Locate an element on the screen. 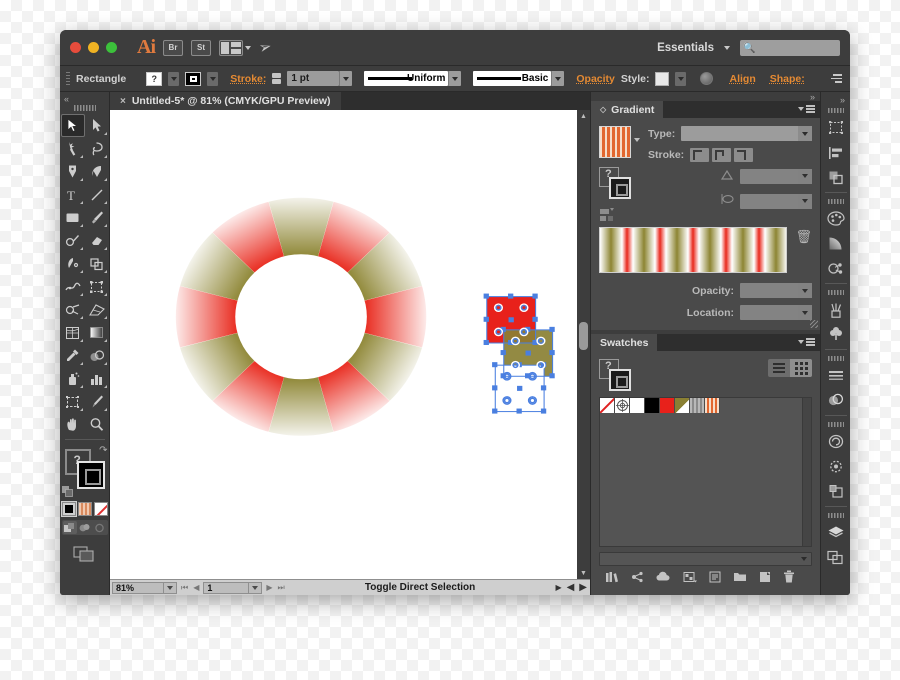 This screenshot has width=900, height=680. stroke-weight-chevron-icon is located at coordinates (346, 78).